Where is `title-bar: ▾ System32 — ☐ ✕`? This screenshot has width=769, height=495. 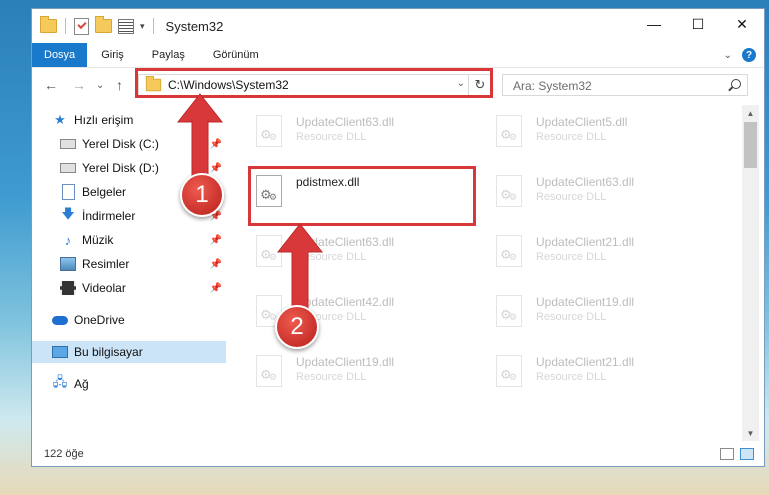 title-bar: ▾ System32 — ☐ ✕ is located at coordinates (398, 26).